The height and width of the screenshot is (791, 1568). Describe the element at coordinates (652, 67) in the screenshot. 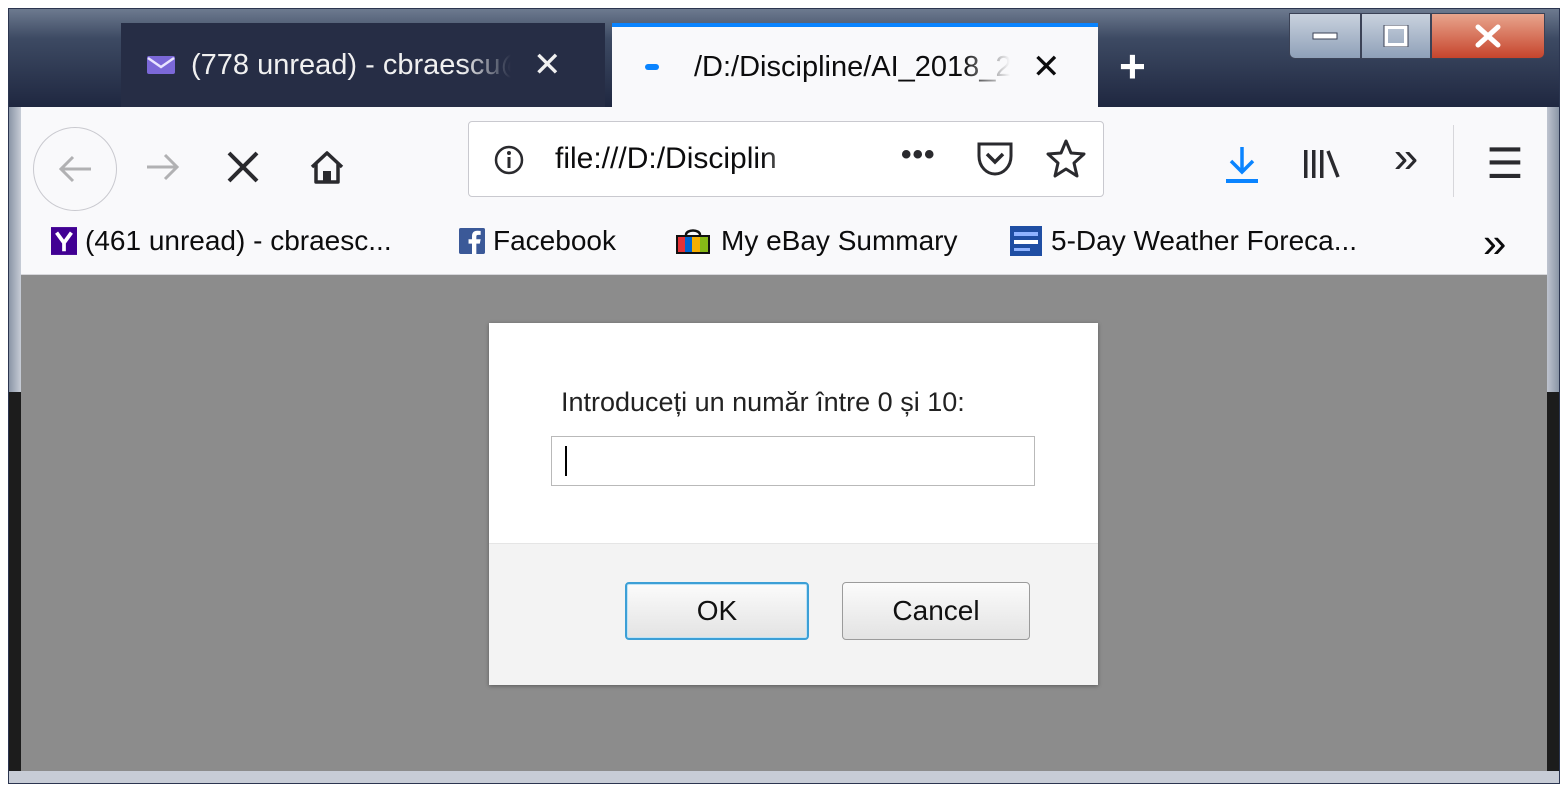

I see `loading-icon` at that location.